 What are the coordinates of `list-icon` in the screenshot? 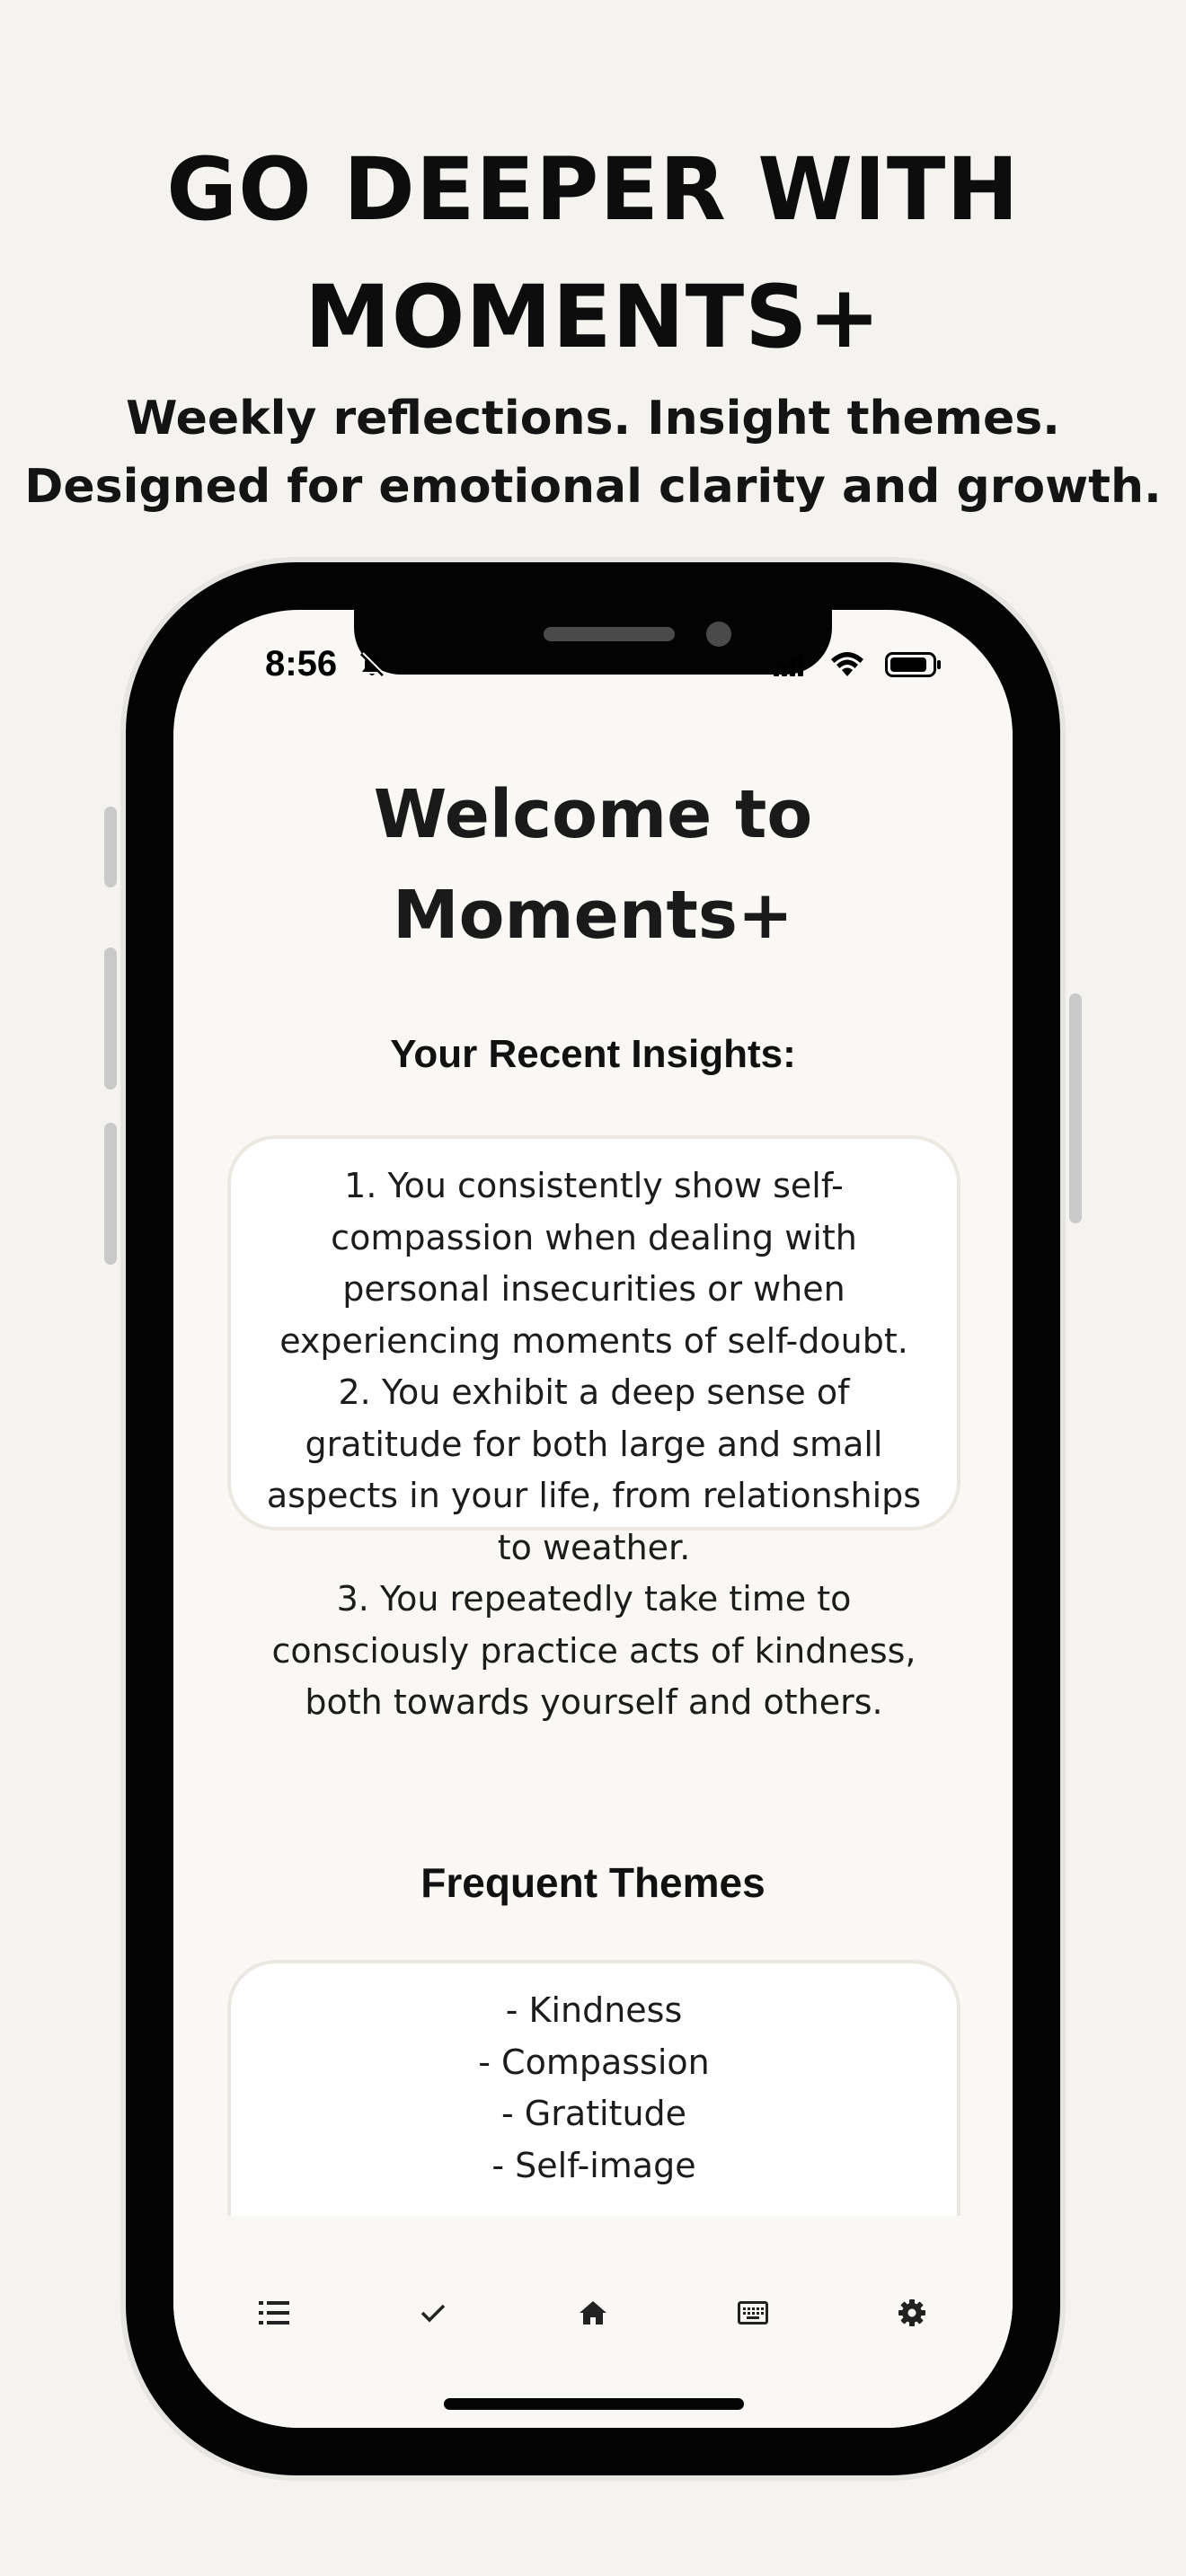 It's located at (274, 2313).